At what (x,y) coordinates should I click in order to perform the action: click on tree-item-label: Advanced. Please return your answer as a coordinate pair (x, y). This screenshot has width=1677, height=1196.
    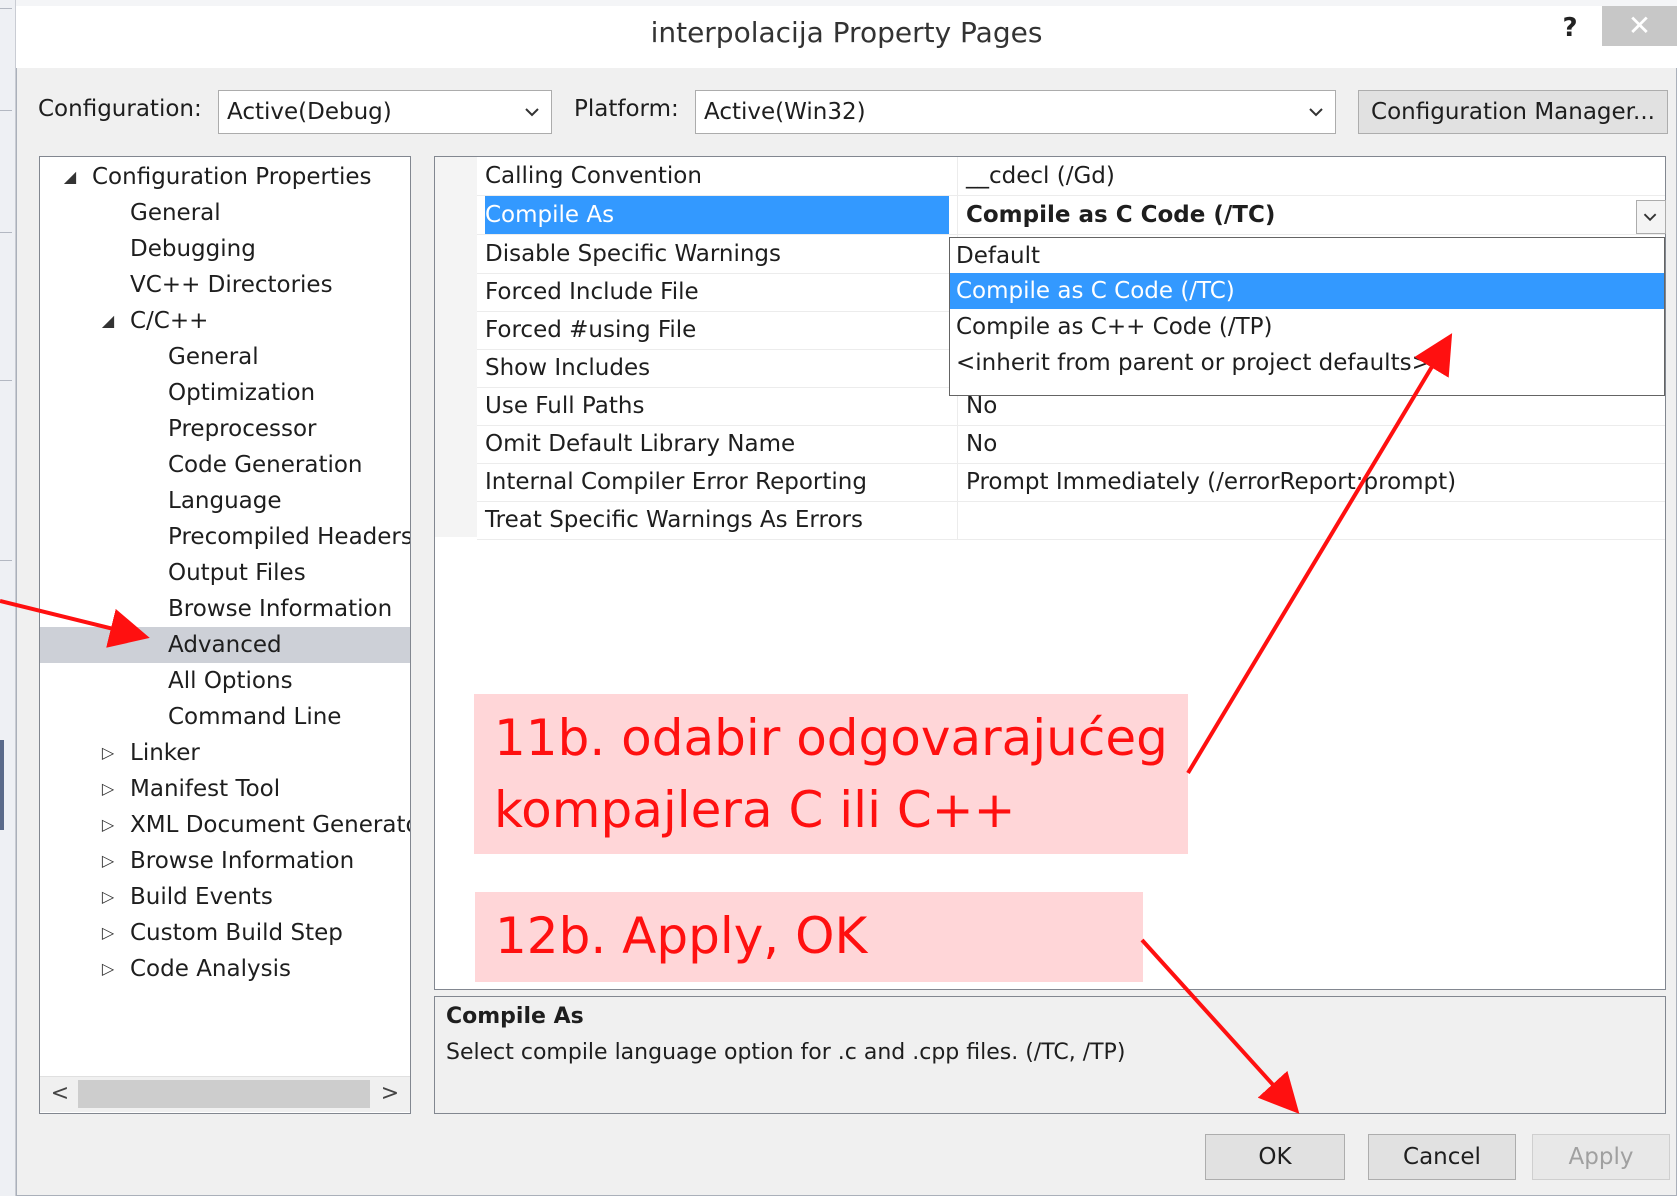
    Looking at the image, I should click on (225, 645).